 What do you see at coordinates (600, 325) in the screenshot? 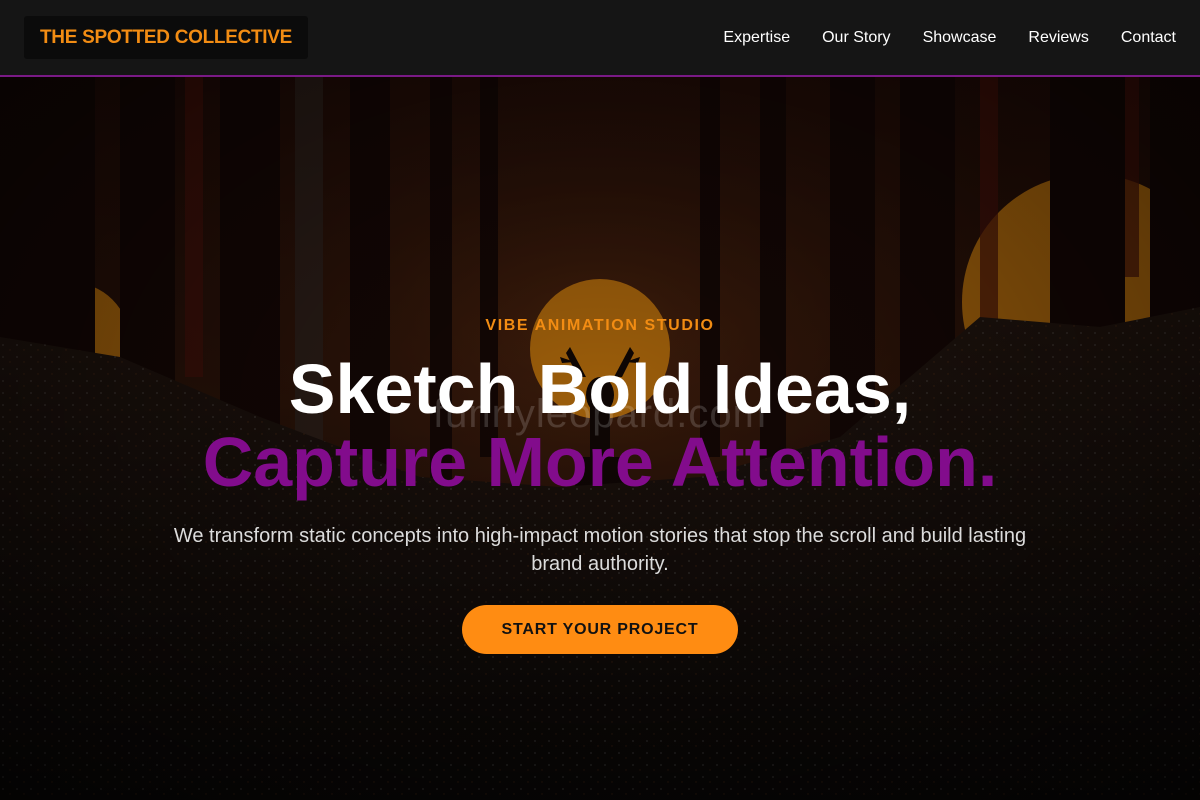
I see `hero-eyebrow: VIBE ANIMATION STUDIO` at bounding box center [600, 325].